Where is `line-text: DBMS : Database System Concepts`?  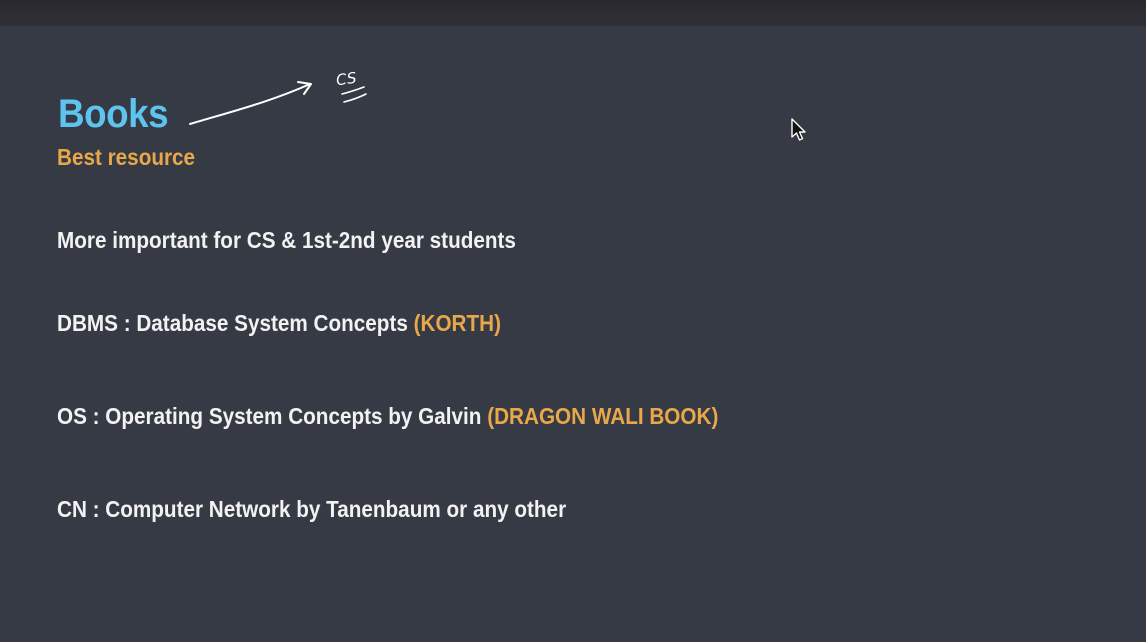
line-text: DBMS : Database System Concepts is located at coordinates (235, 323).